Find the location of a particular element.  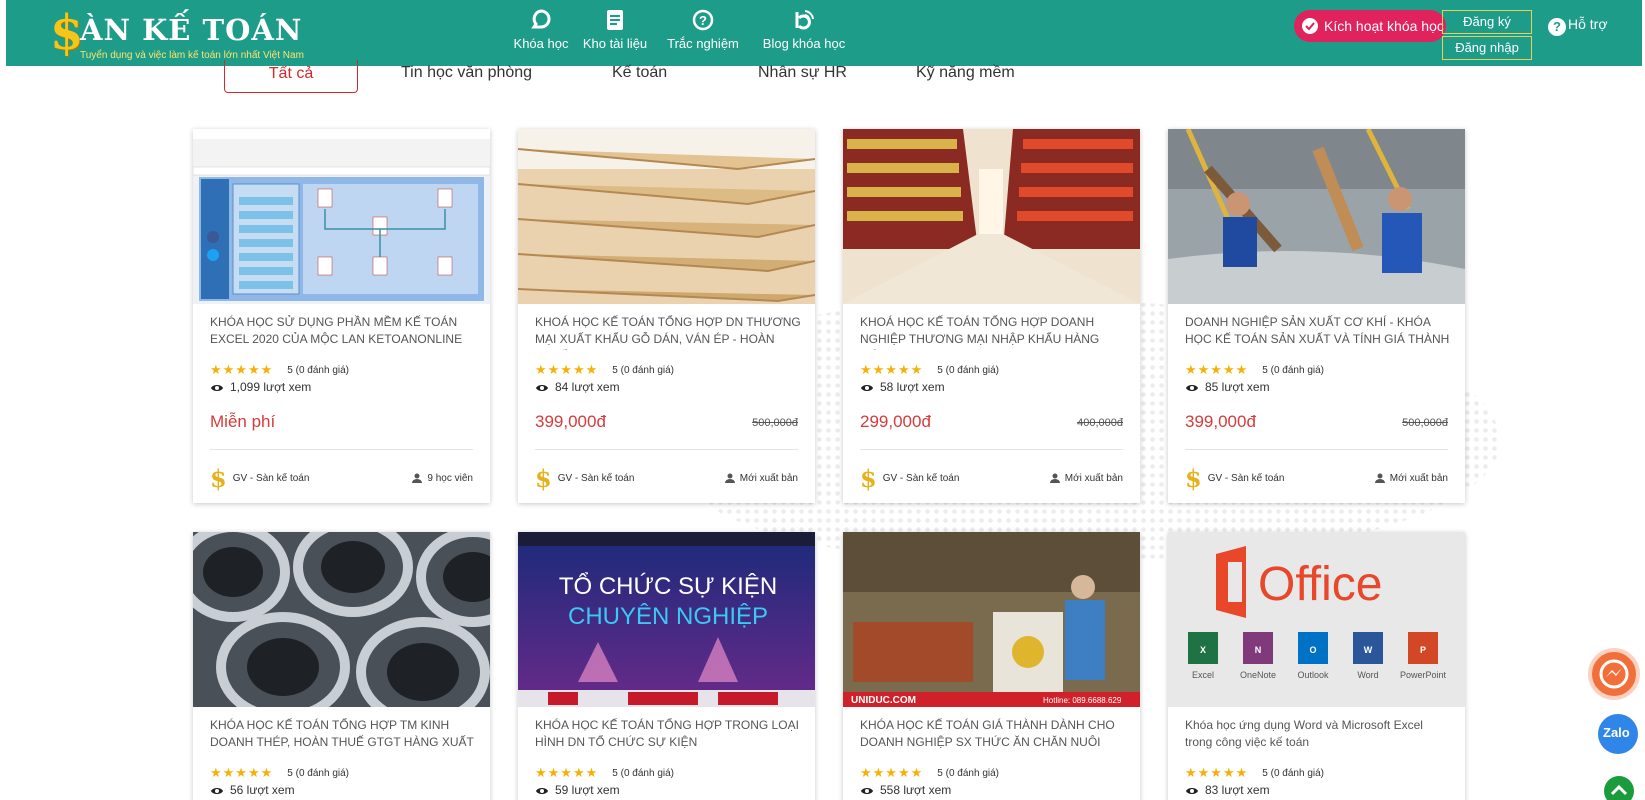

view-count-text: 83 lượt xem is located at coordinates (1237, 790).